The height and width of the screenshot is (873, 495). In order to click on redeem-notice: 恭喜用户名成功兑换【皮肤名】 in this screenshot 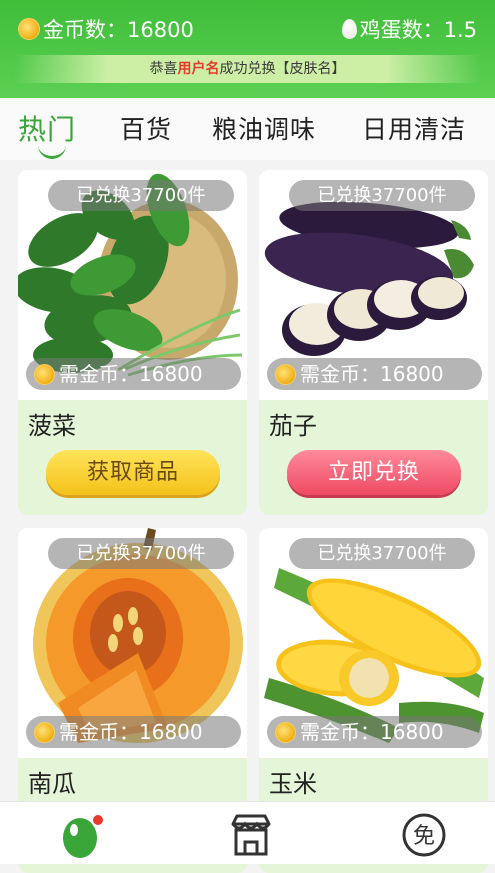, I will do `click(247, 69)`.